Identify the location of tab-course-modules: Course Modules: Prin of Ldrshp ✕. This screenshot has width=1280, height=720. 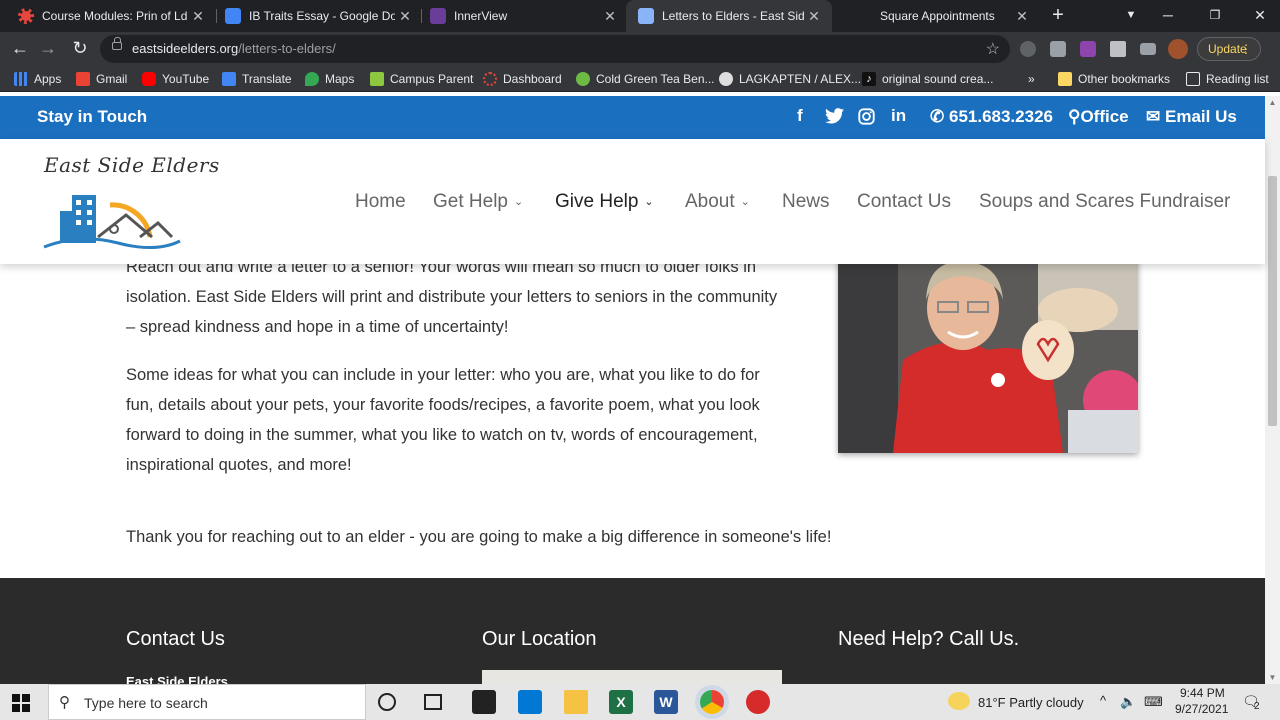
(108, 16).